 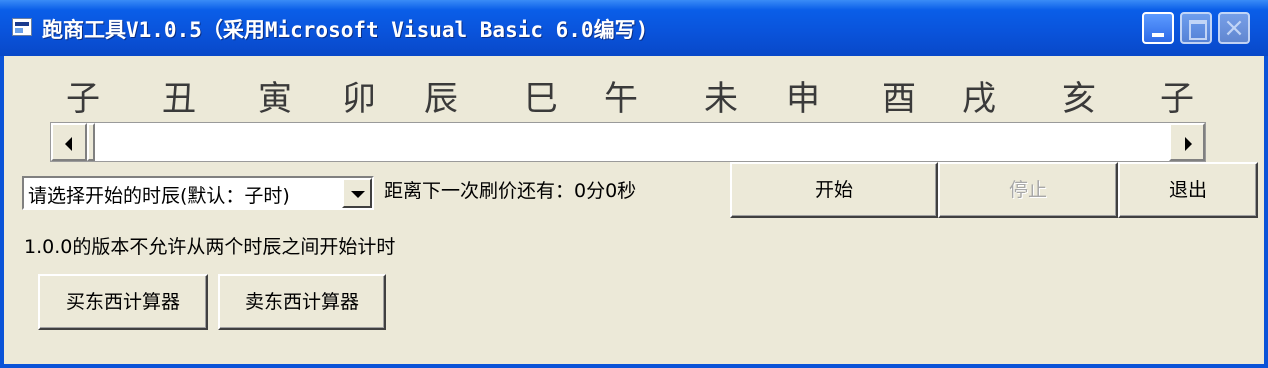 I want to click on arrow-left-icon, so click(x=68, y=144).